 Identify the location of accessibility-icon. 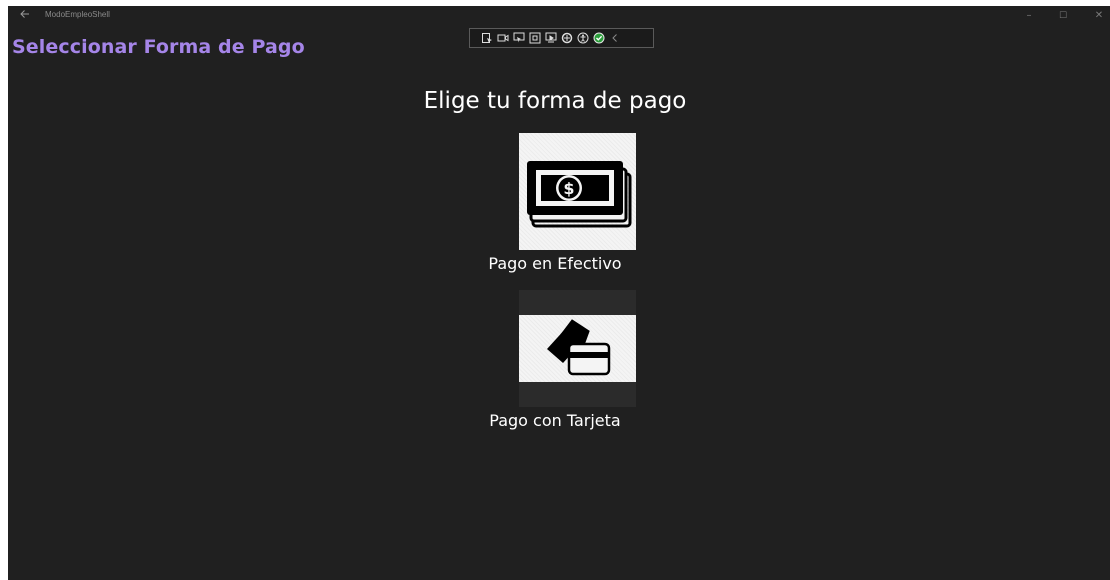
(582, 38).